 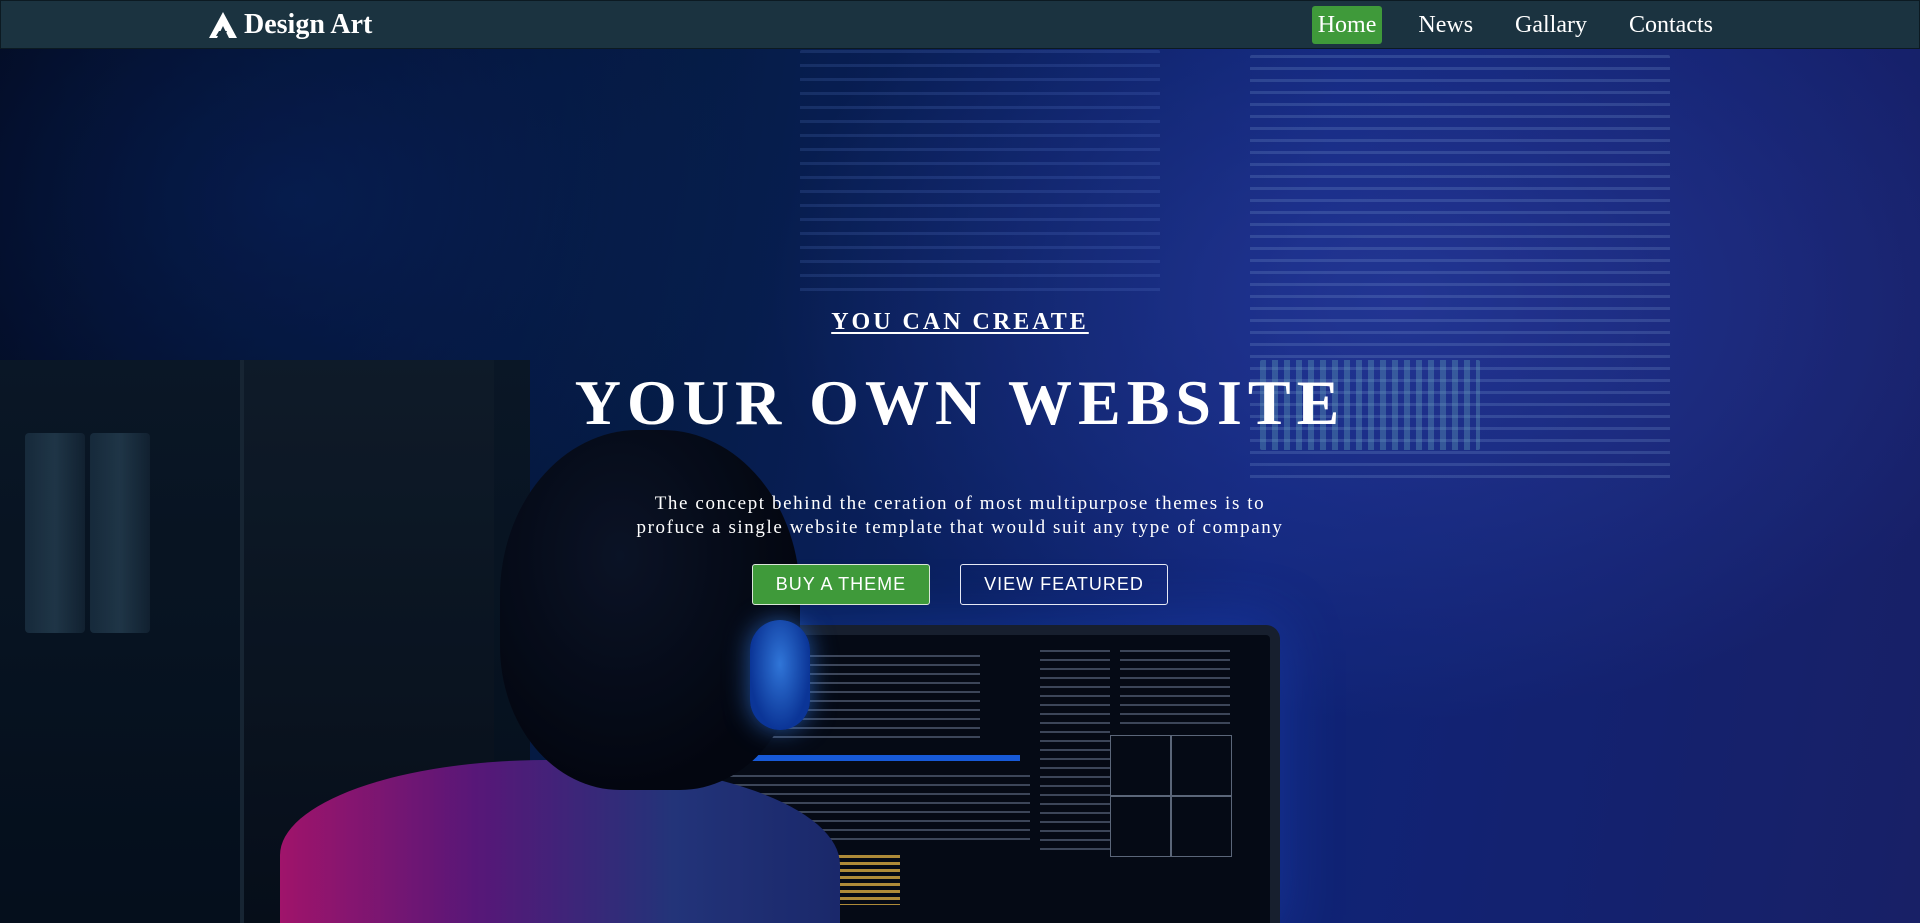 I want to click on buy-theme-button: BUY A THEME, so click(x=841, y=584).